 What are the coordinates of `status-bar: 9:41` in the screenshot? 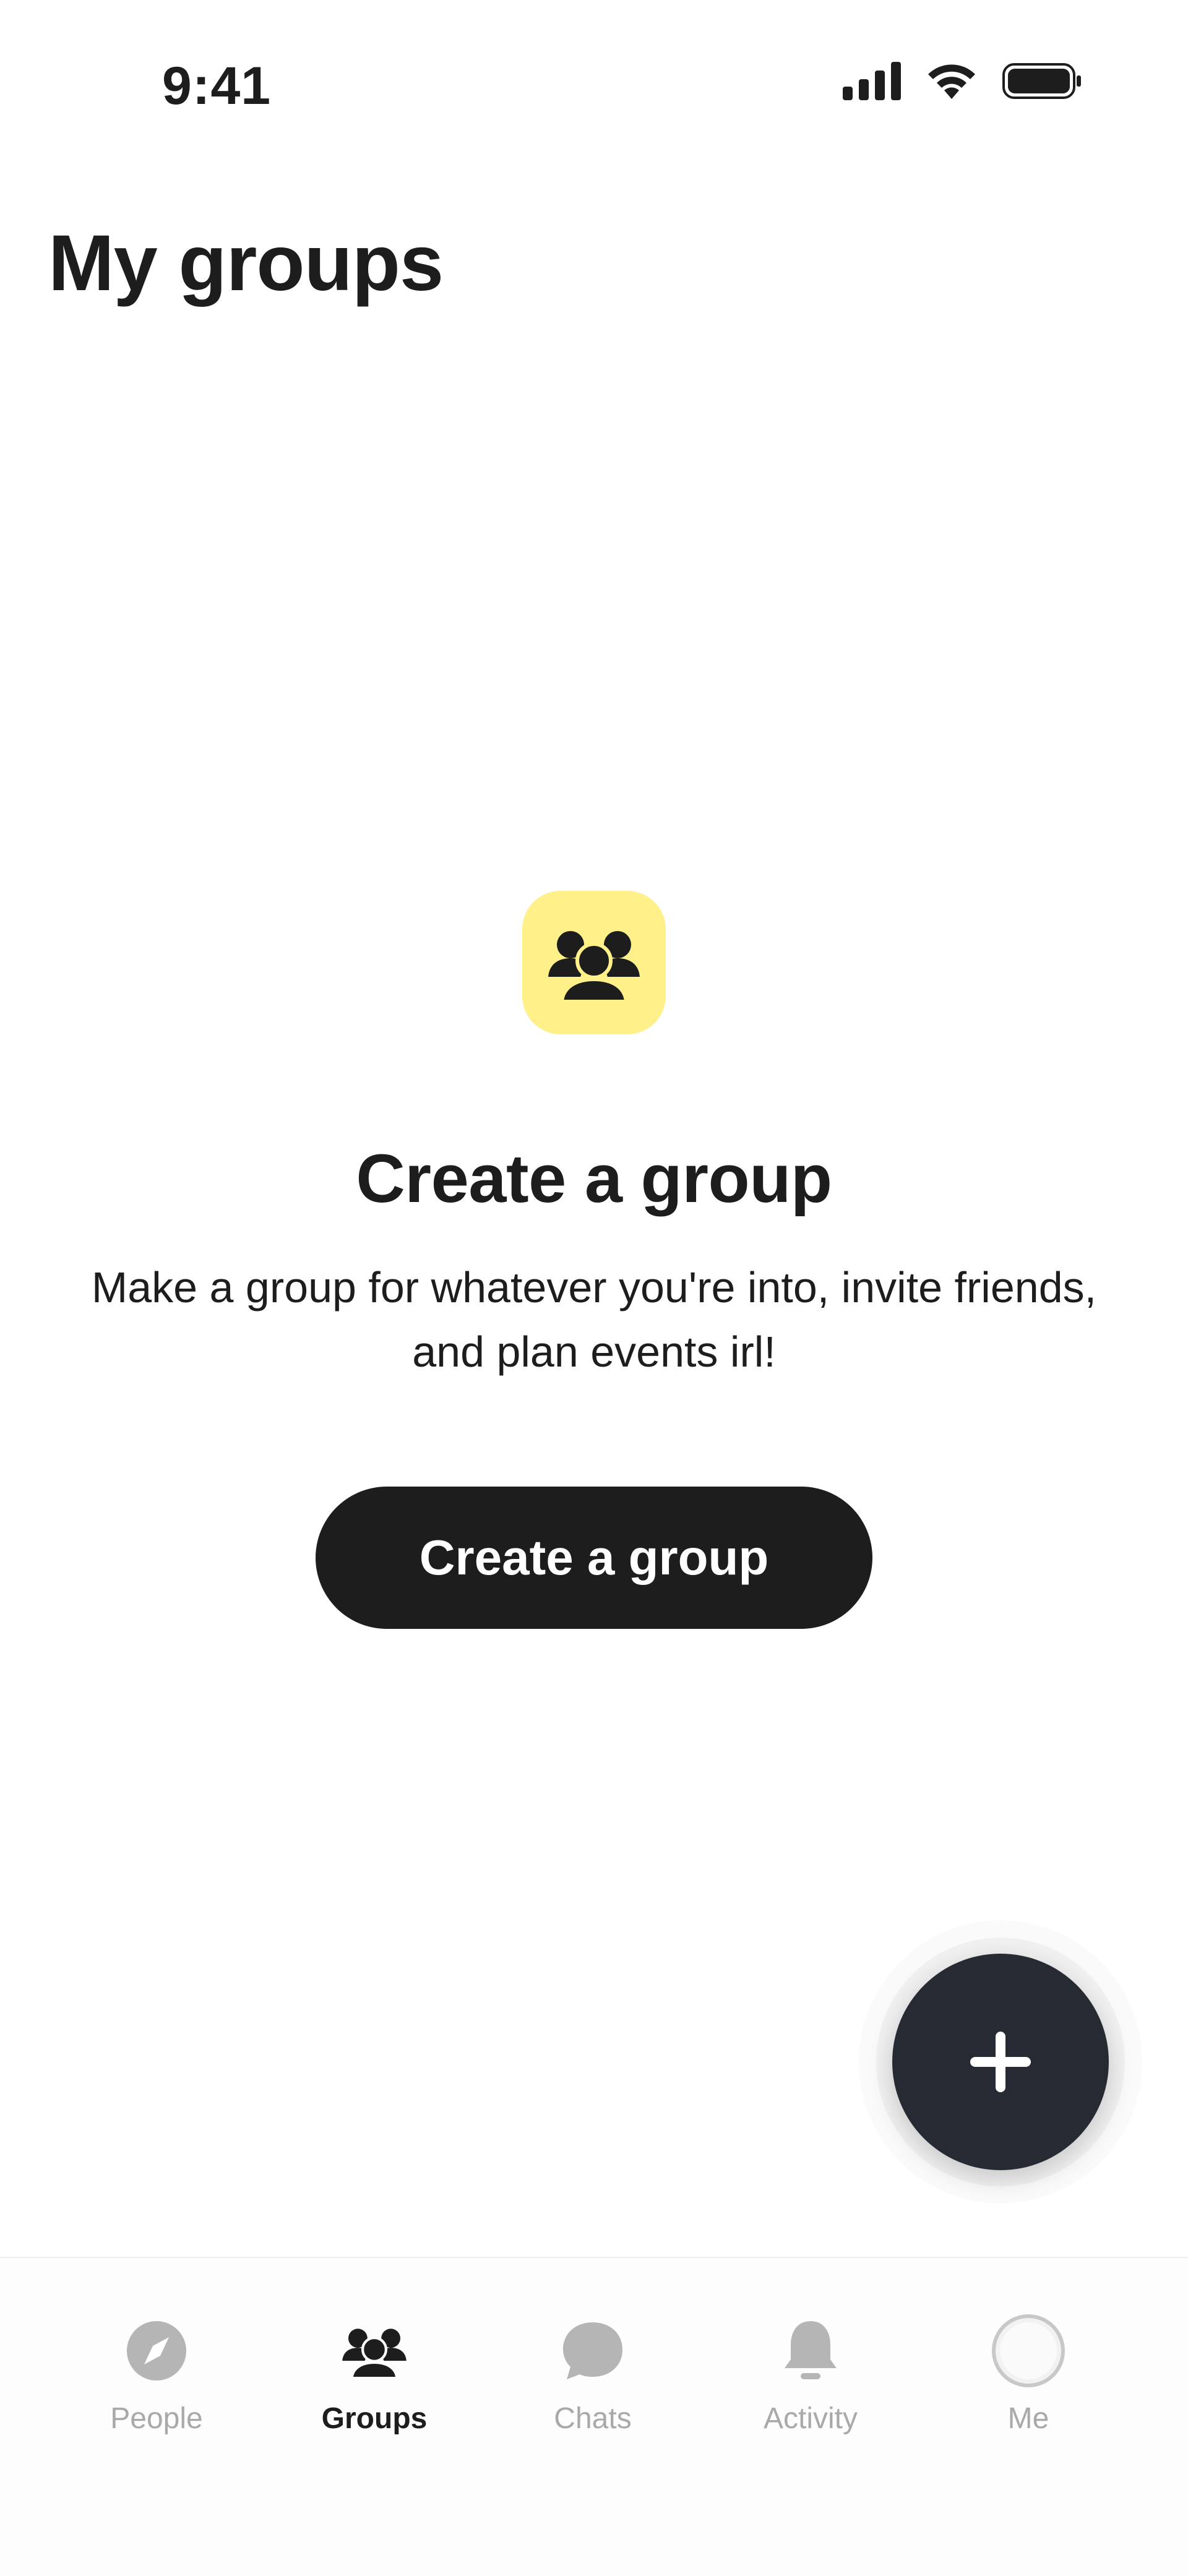 It's located at (594, 74).